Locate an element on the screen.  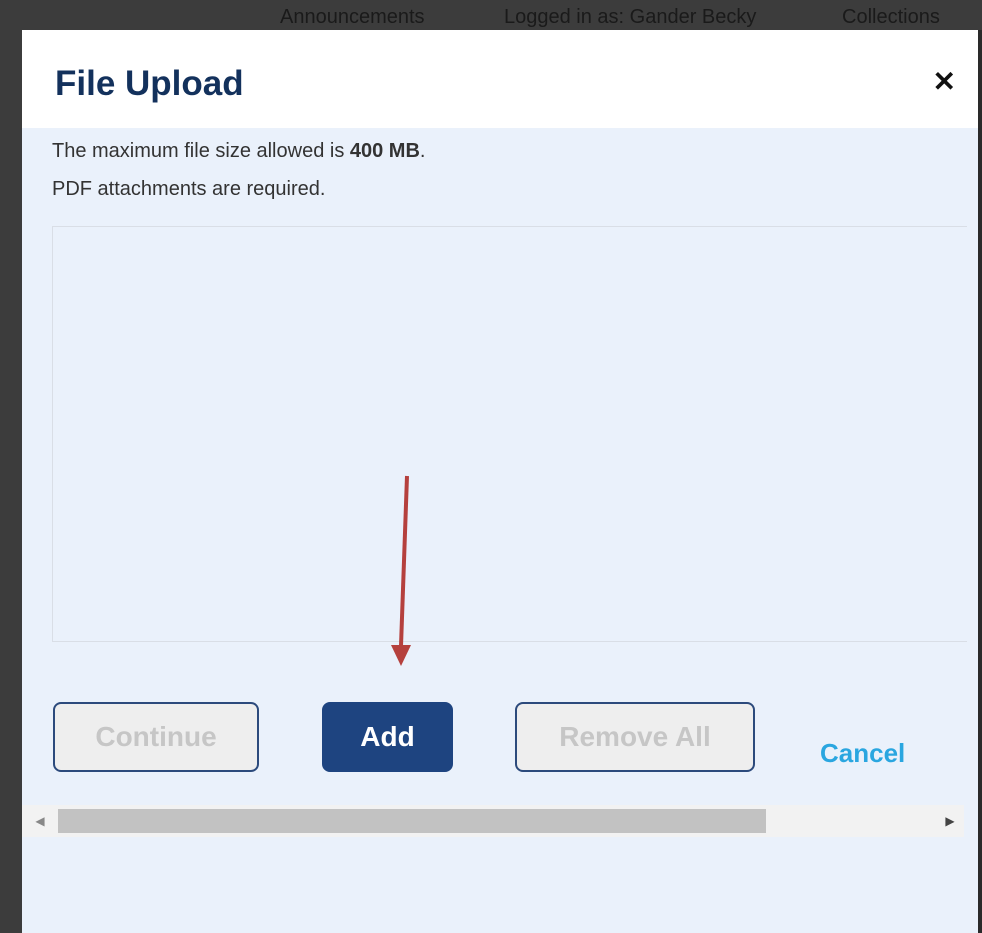
max-size-value: 400 MB is located at coordinates (384, 151).